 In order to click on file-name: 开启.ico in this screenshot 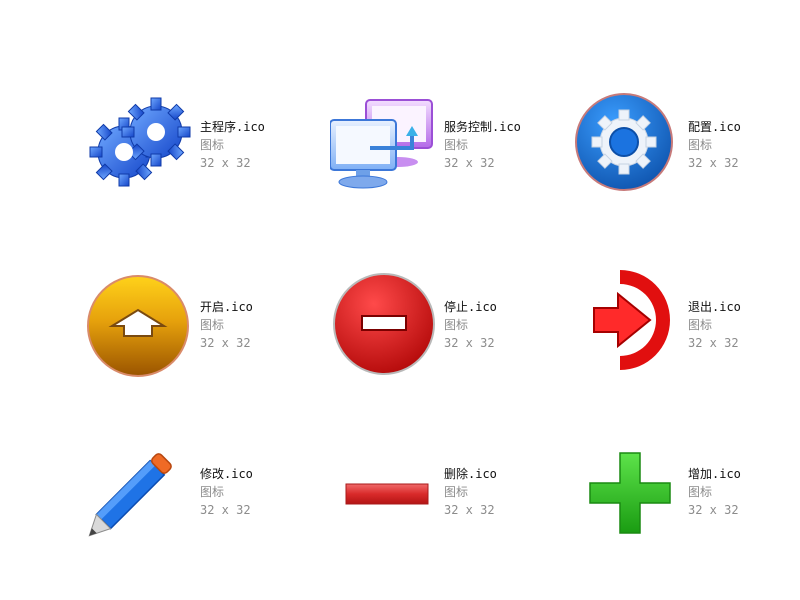, I will do `click(226, 307)`.